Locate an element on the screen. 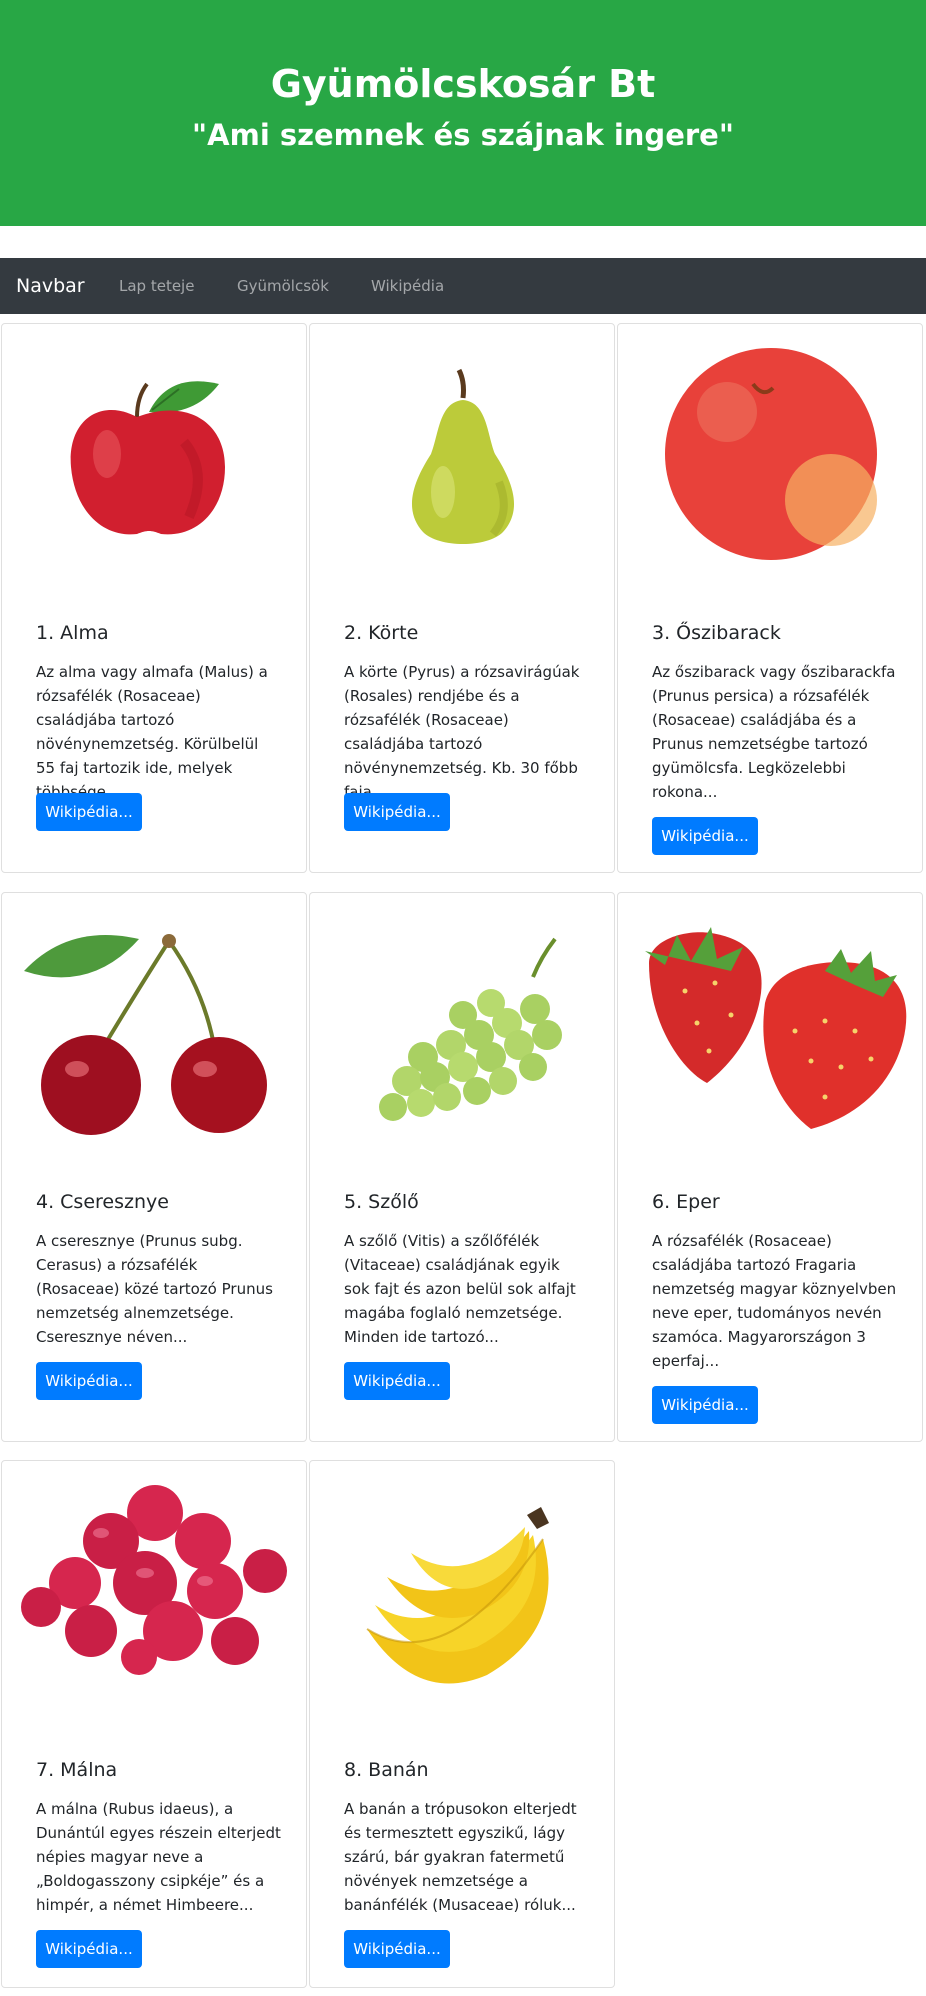  raspberry-image is located at coordinates (155, 1593).